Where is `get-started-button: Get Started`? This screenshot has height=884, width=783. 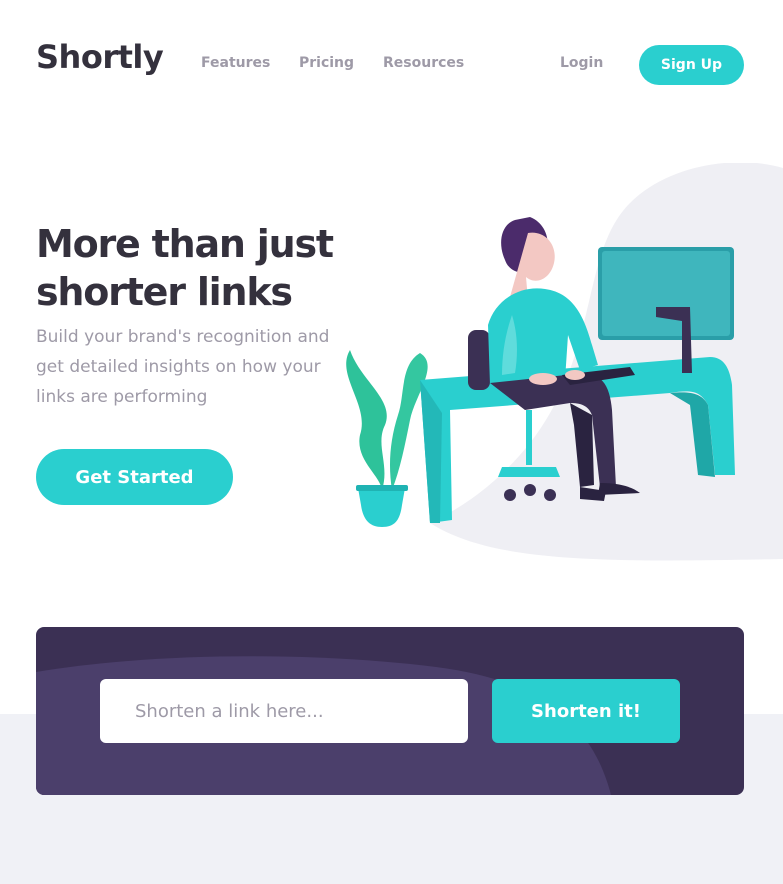 get-started-button: Get Started is located at coordinates (134, 477).